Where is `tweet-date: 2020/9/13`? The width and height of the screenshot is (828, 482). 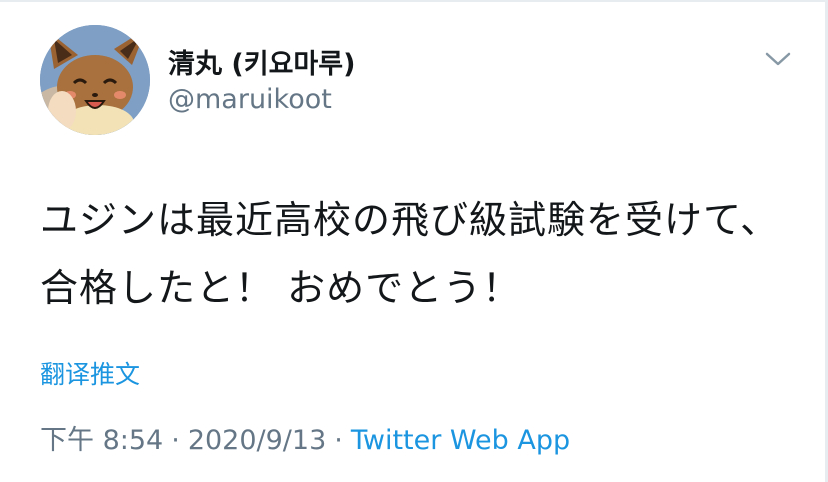 tweet-date: 2020/9/13 is located at coordinates (257, 440).